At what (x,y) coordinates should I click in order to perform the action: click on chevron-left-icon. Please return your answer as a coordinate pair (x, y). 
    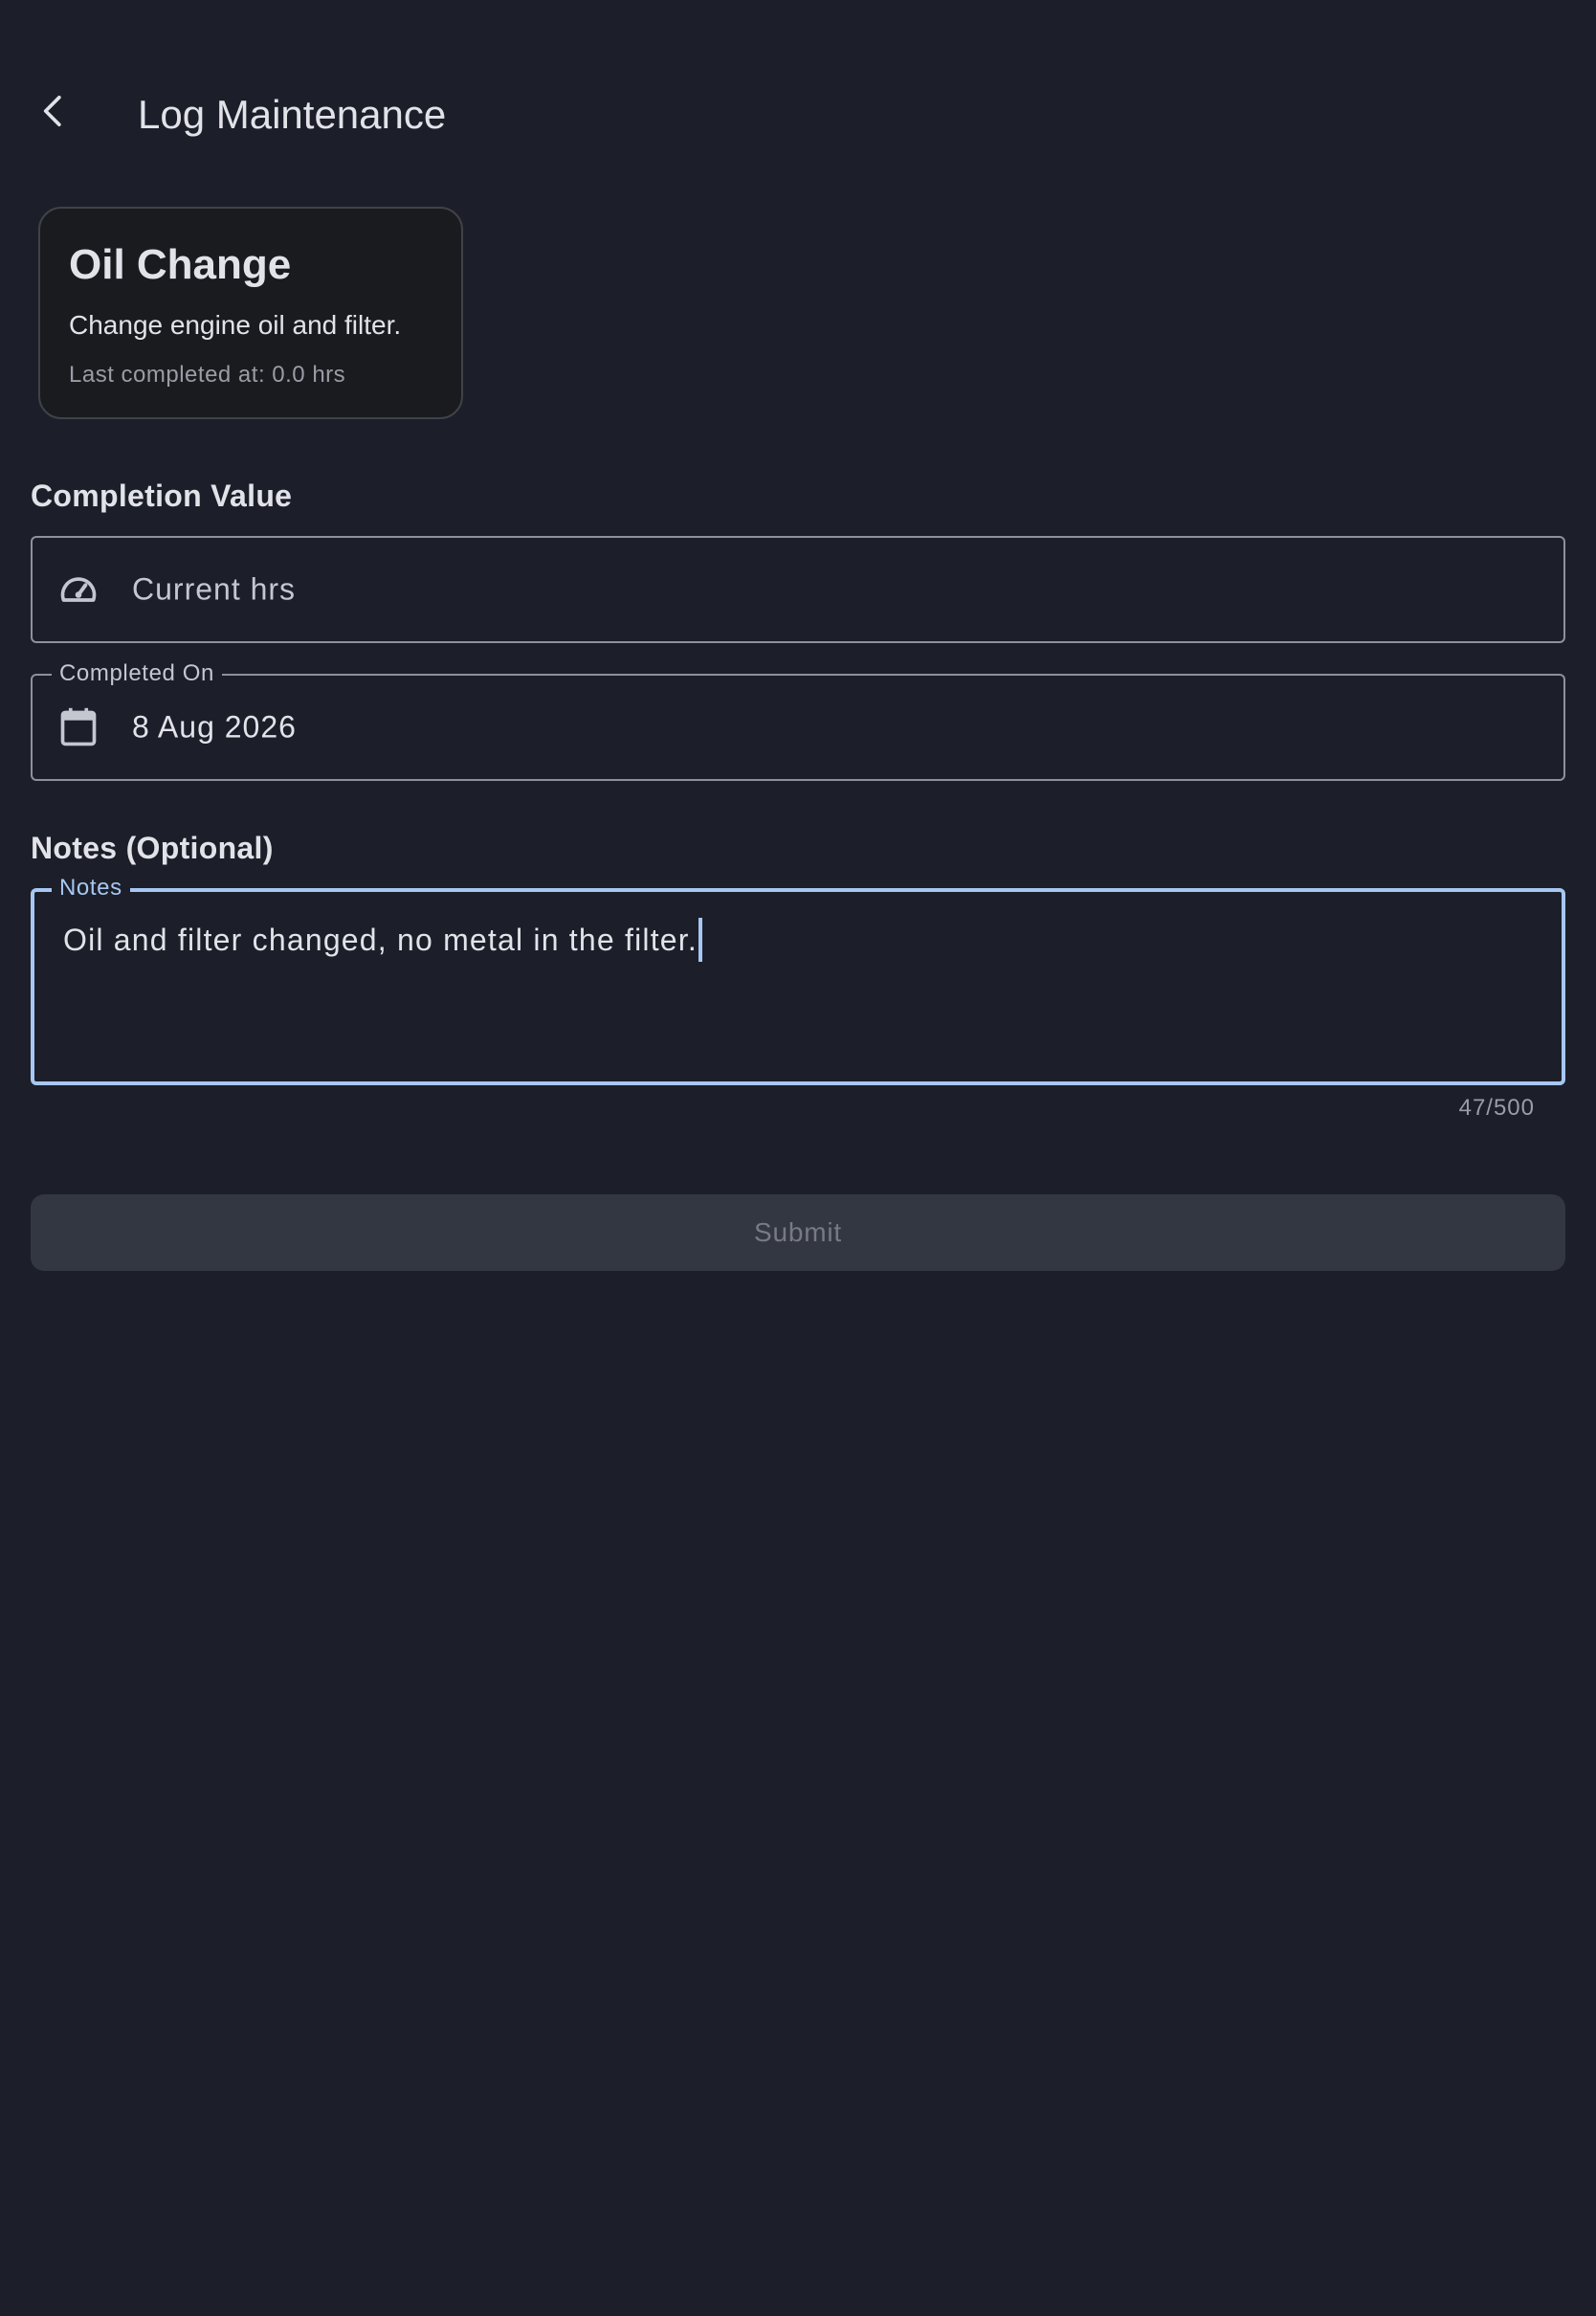
    Looking at the image, I should click on (52, 111).